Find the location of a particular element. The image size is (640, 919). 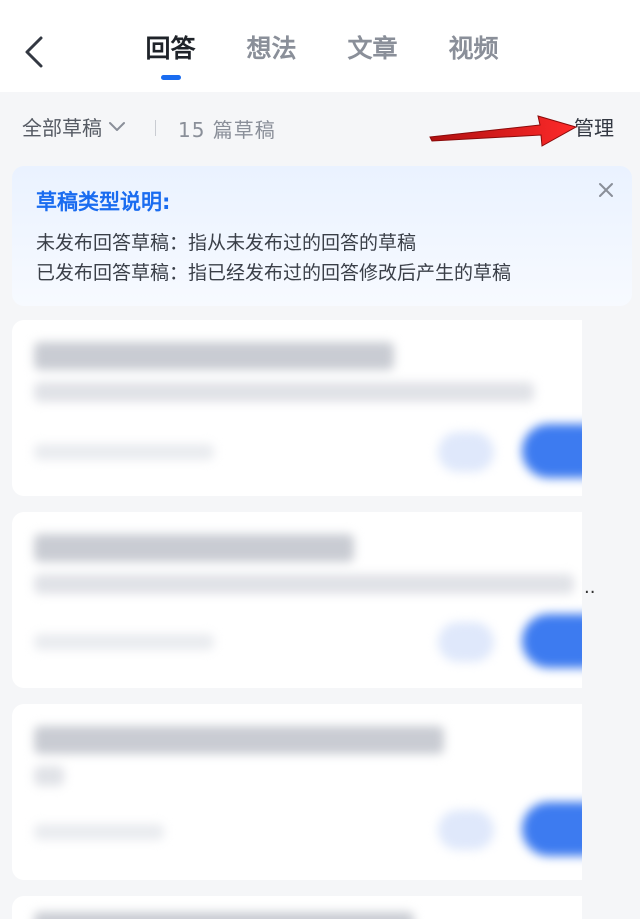

draft-count: 15 篇草稿 is located at coordinates (227, 130).